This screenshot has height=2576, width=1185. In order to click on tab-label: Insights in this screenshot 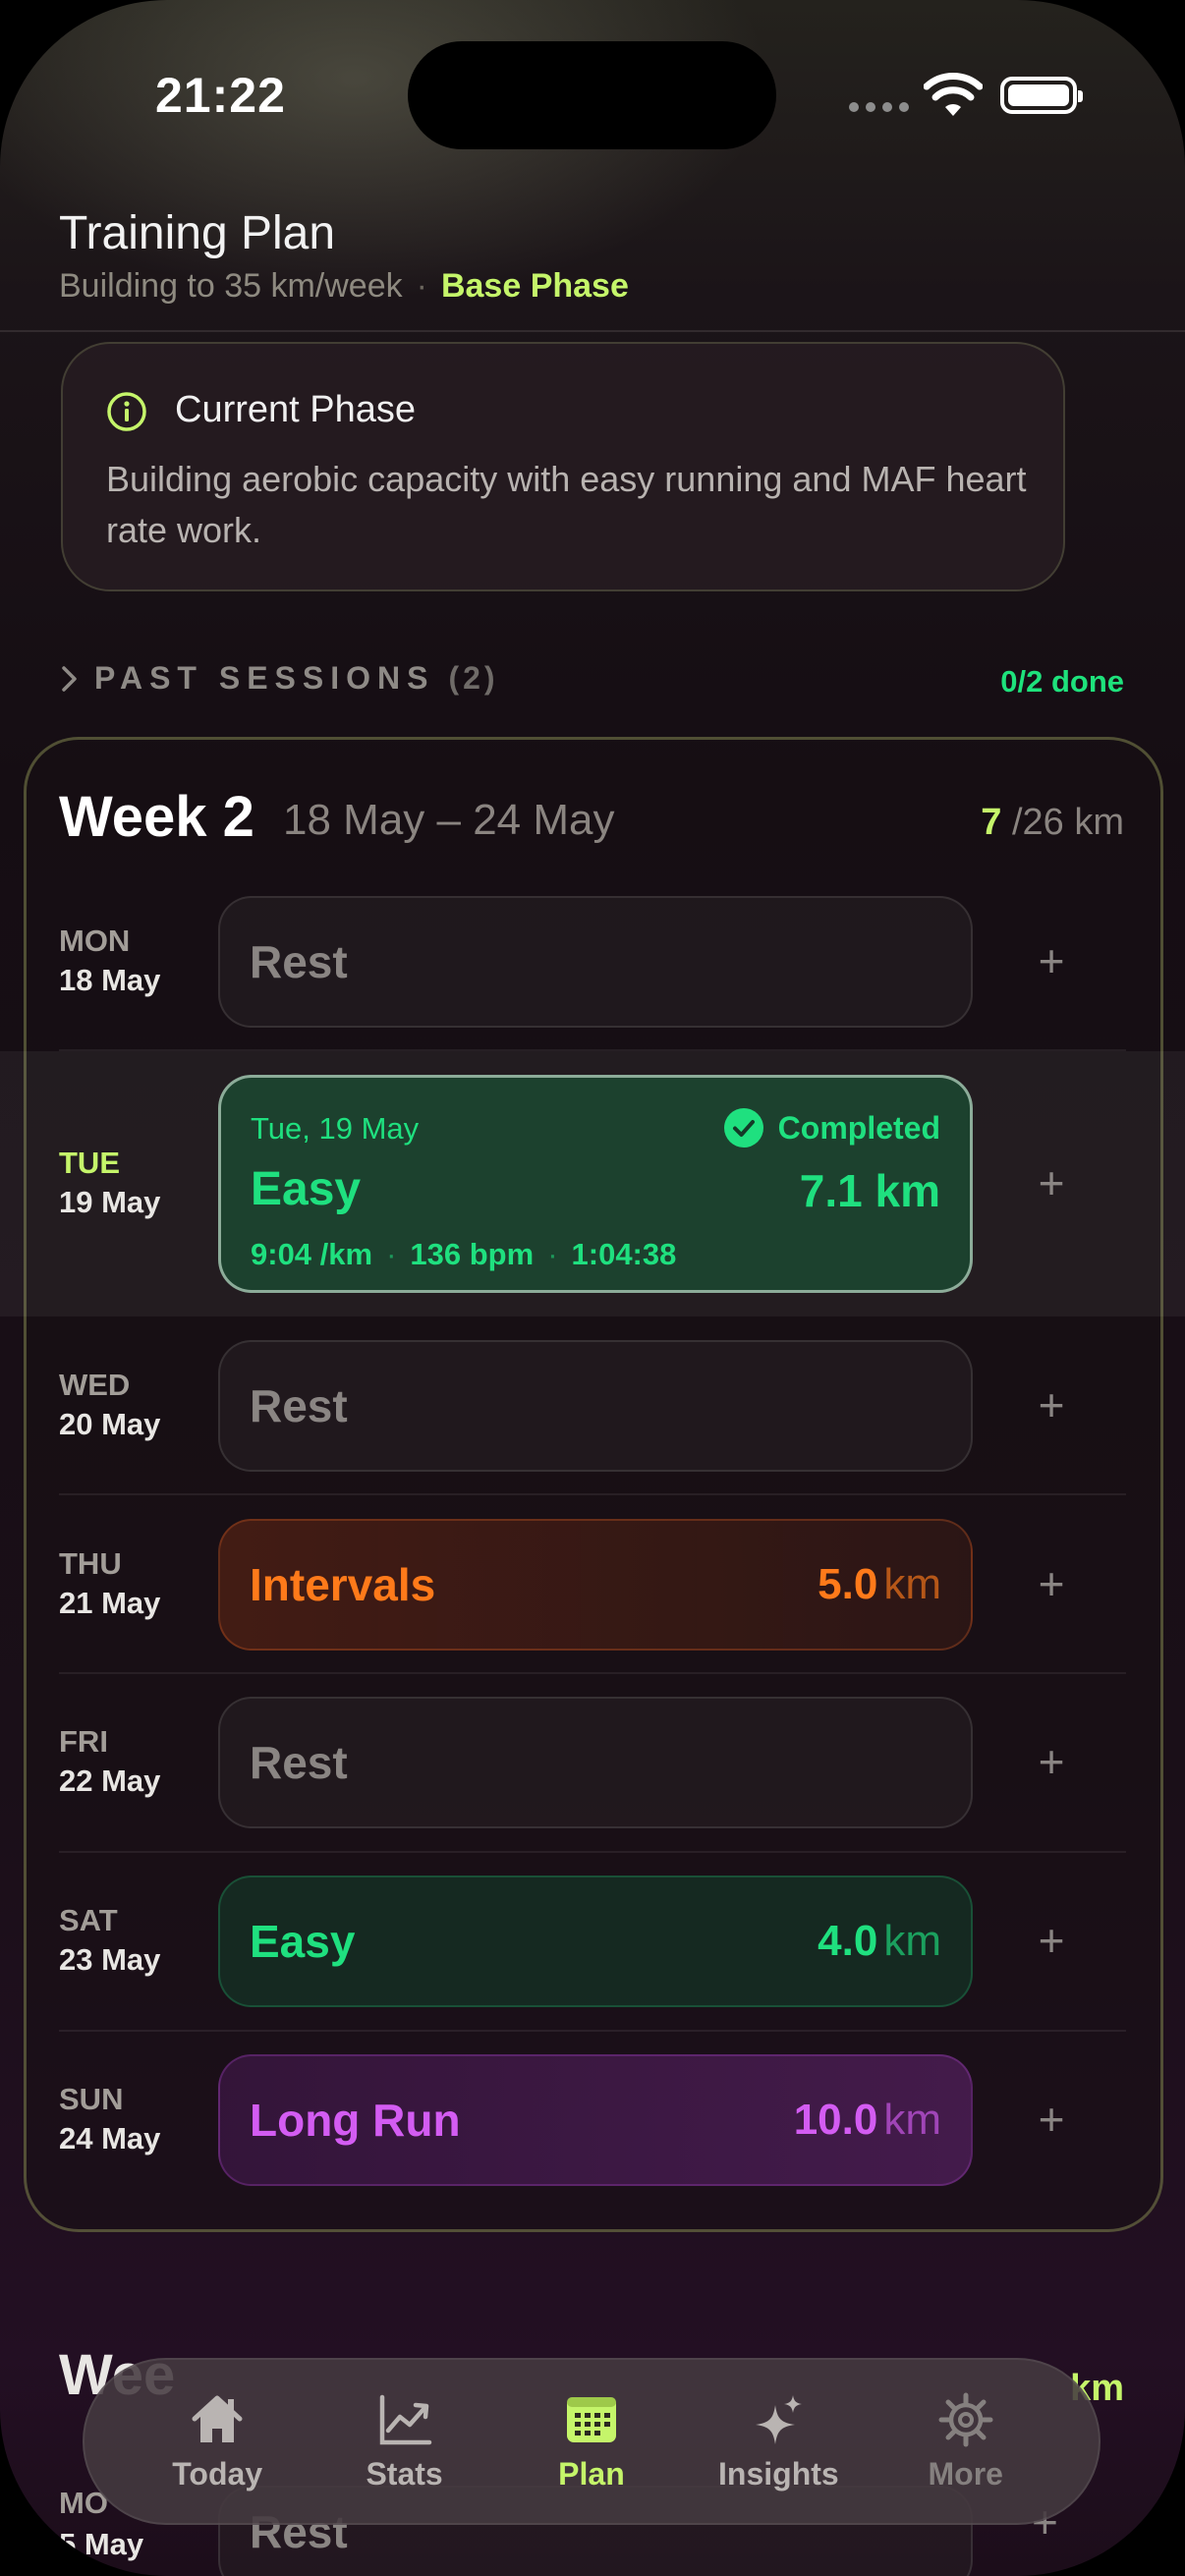, I will do `click(779, 2473)`.